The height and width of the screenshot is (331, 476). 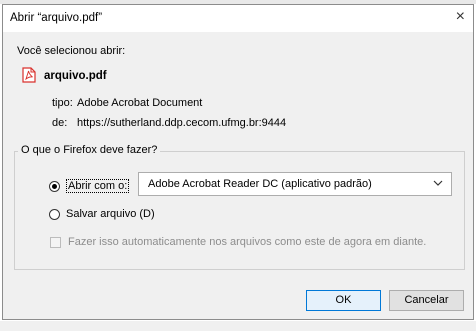 I want to click on file-source-label: de:, so click(x=60, y=123).